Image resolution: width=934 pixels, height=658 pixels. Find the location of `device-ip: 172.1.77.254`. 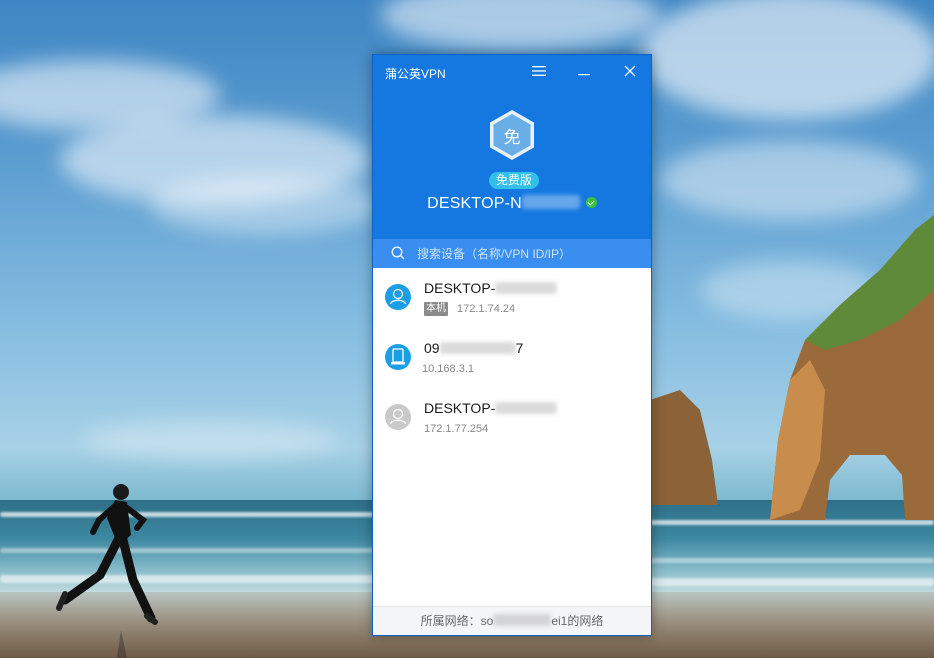

device-ip: 172.1.77.254 is located at coordinates (456, 429).